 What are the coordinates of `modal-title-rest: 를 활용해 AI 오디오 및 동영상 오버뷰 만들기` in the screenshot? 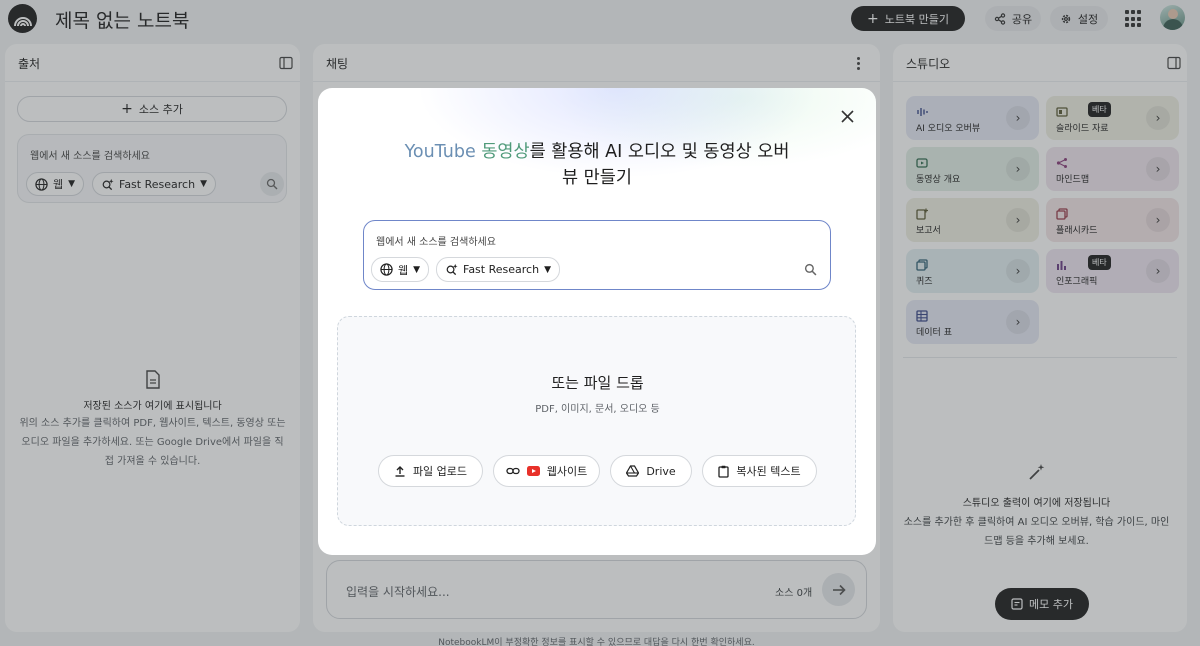 It's located at (659, 165).